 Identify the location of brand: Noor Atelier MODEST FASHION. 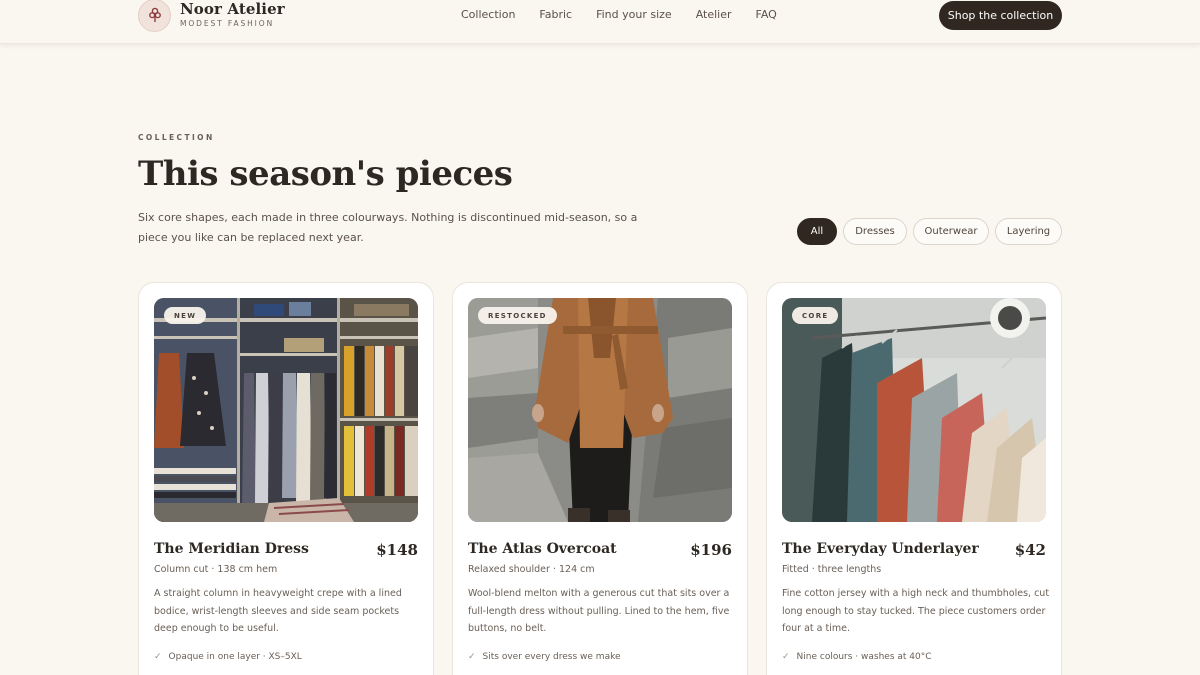
(211, 18).